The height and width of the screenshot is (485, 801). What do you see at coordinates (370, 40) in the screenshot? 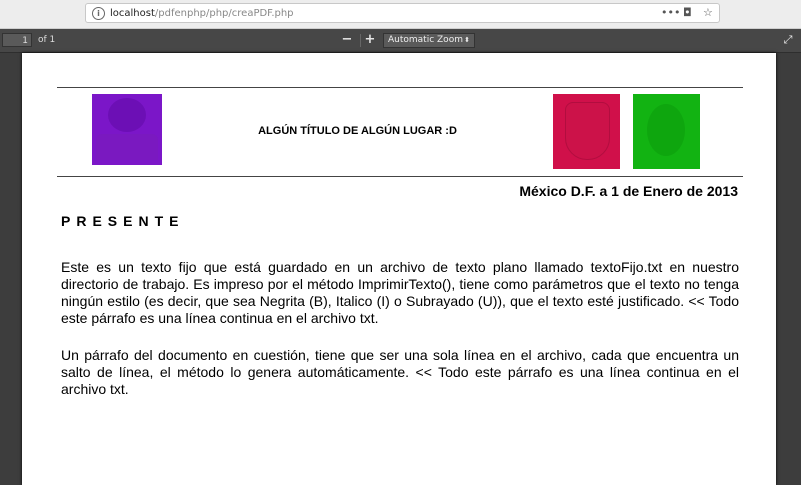
I see `zoom-in-button: +` at bounding box center [370, 40].